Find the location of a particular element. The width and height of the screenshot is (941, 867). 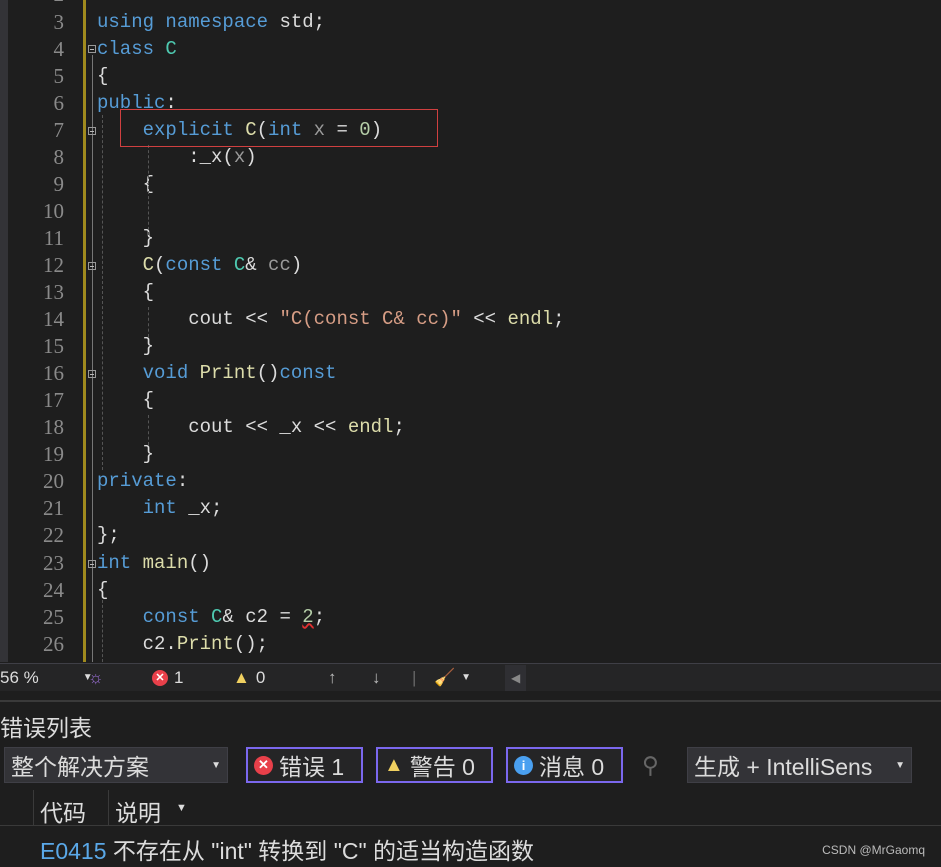

code-token: } is located at coordinates (126, 346).